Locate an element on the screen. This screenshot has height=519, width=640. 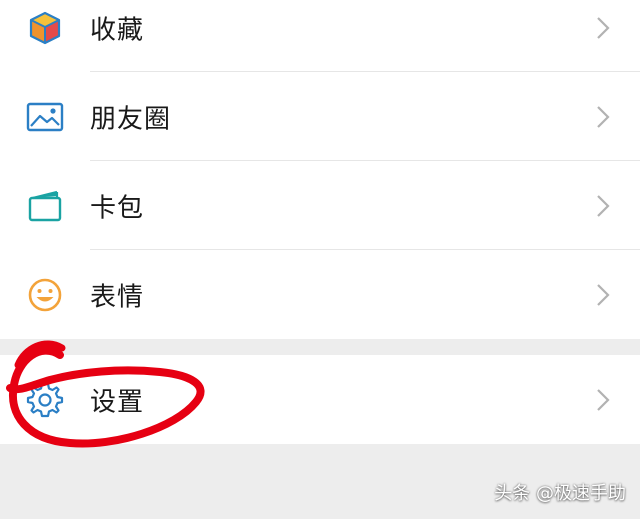
watermark: 头条 @极速手助 is located at coordinates (560, 493).